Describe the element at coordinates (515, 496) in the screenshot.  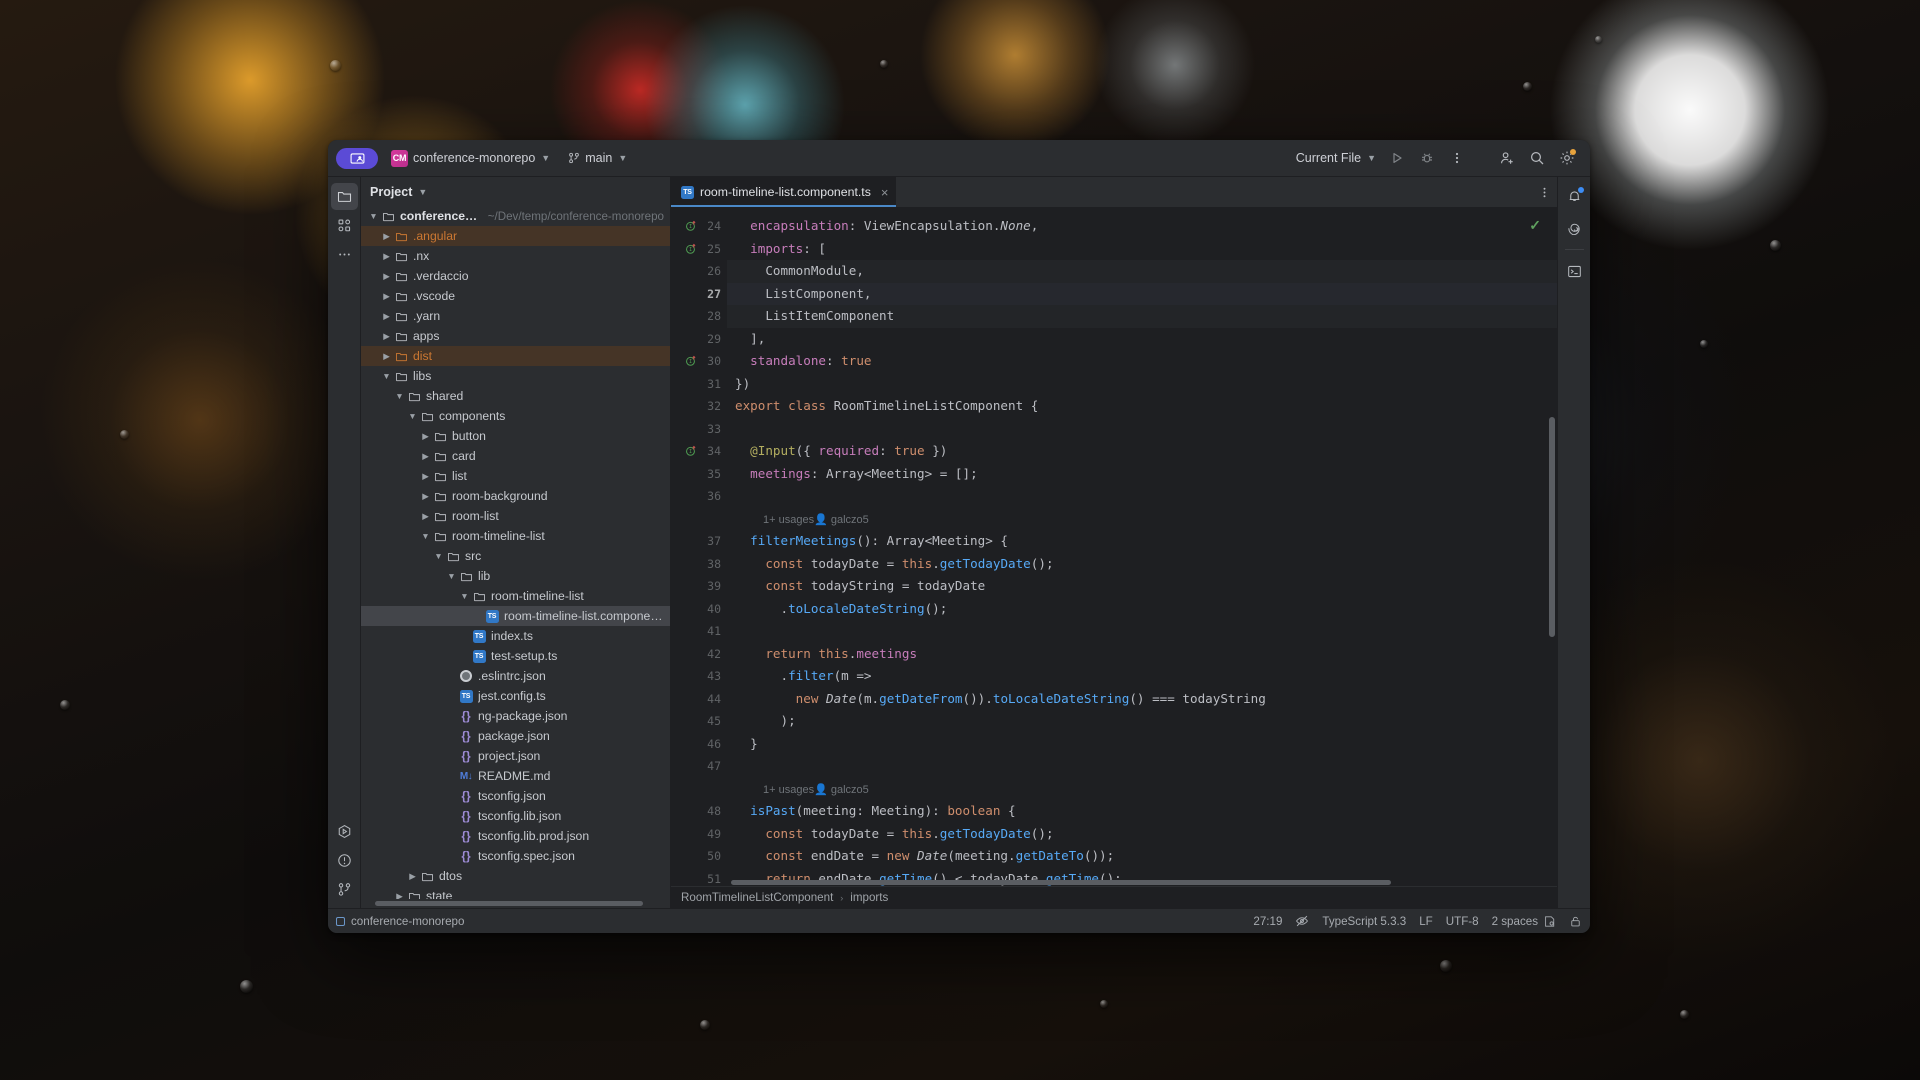
I see `tree-row: ▶ room-background` at that location.